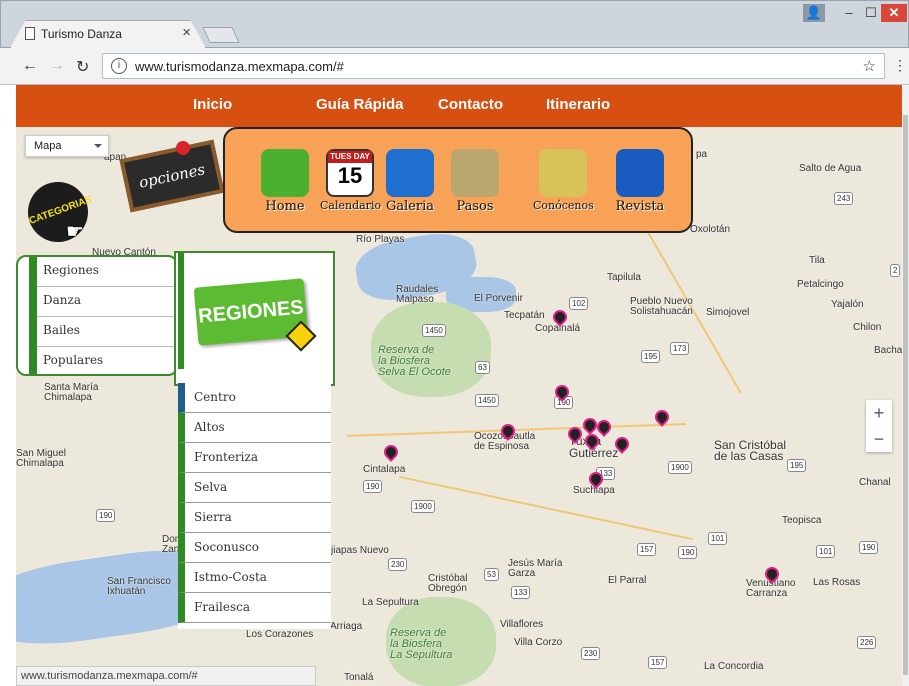 The image size is (909, 686). Describe the element at coordinates (640, 206) in the screenshot. I see `panel-label: Revista` at that location.